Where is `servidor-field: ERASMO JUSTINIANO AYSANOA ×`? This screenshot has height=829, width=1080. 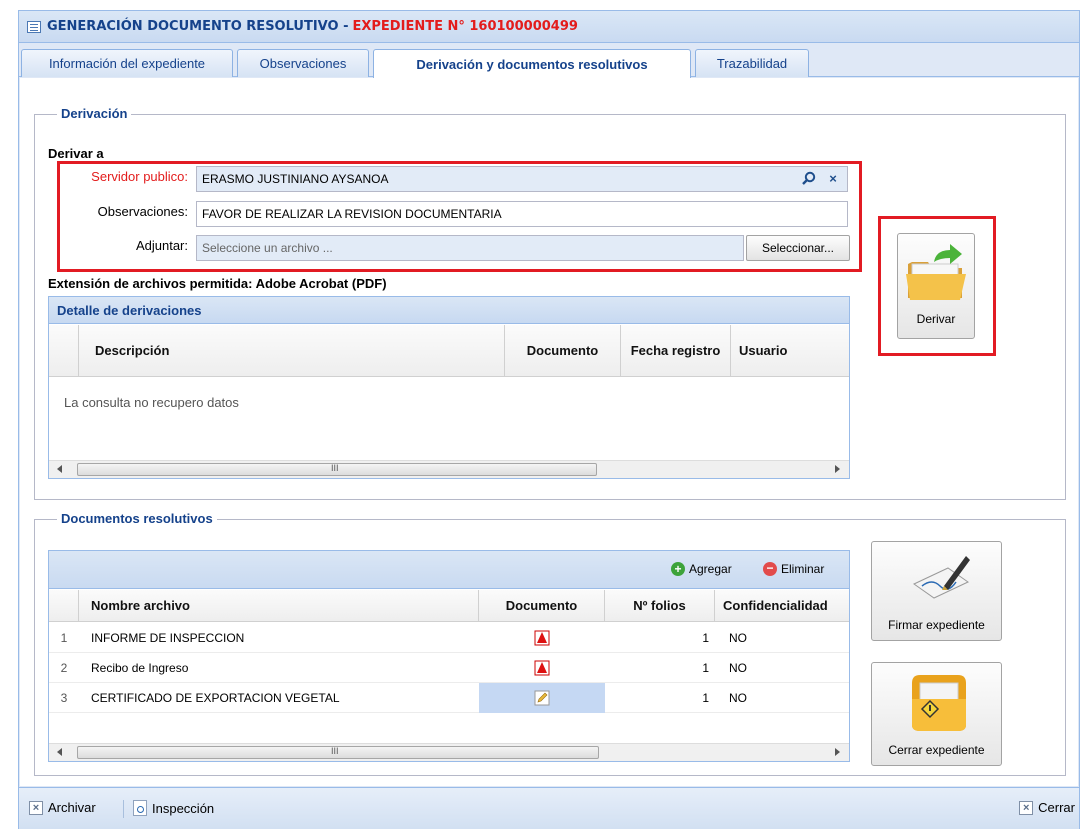 servidor-field: ERASMO JUSTINIANO AYSANOA × is located at coordinates (522, 179).